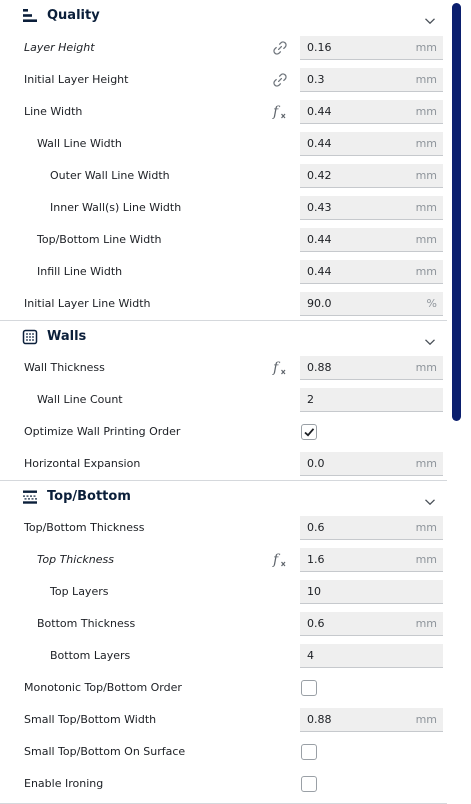 This screenshot has height=804, width=471. What do you see at coordinates (371, 592) in the screenshot?
I see `value-input: 10` at bounding box center [371, 592].